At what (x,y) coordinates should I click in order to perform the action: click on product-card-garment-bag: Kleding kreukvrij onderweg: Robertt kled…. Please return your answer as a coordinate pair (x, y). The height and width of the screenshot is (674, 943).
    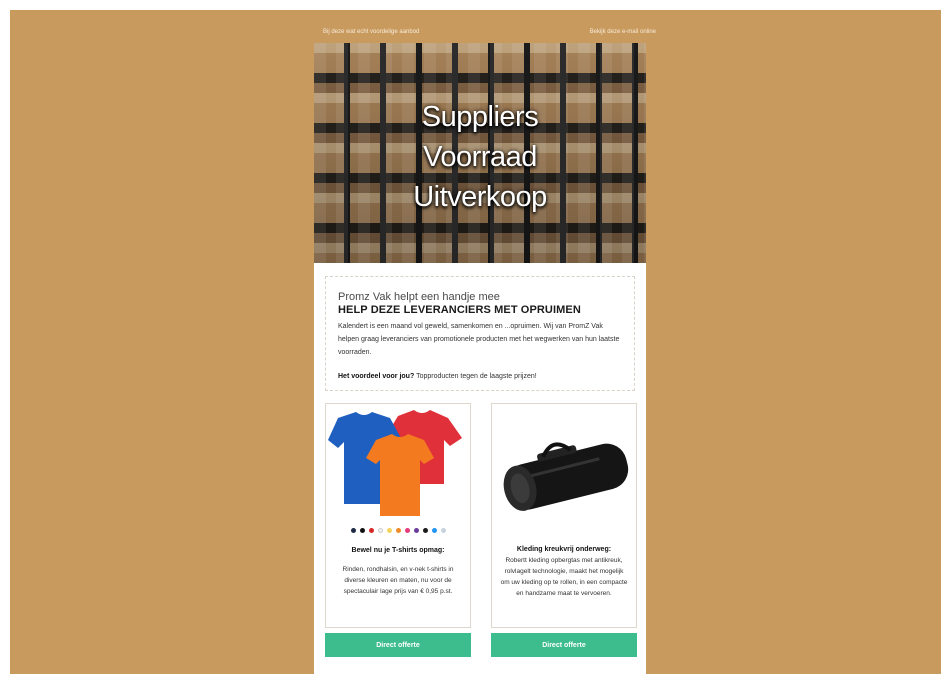
    Looking at the image, I should click on (564, 515).